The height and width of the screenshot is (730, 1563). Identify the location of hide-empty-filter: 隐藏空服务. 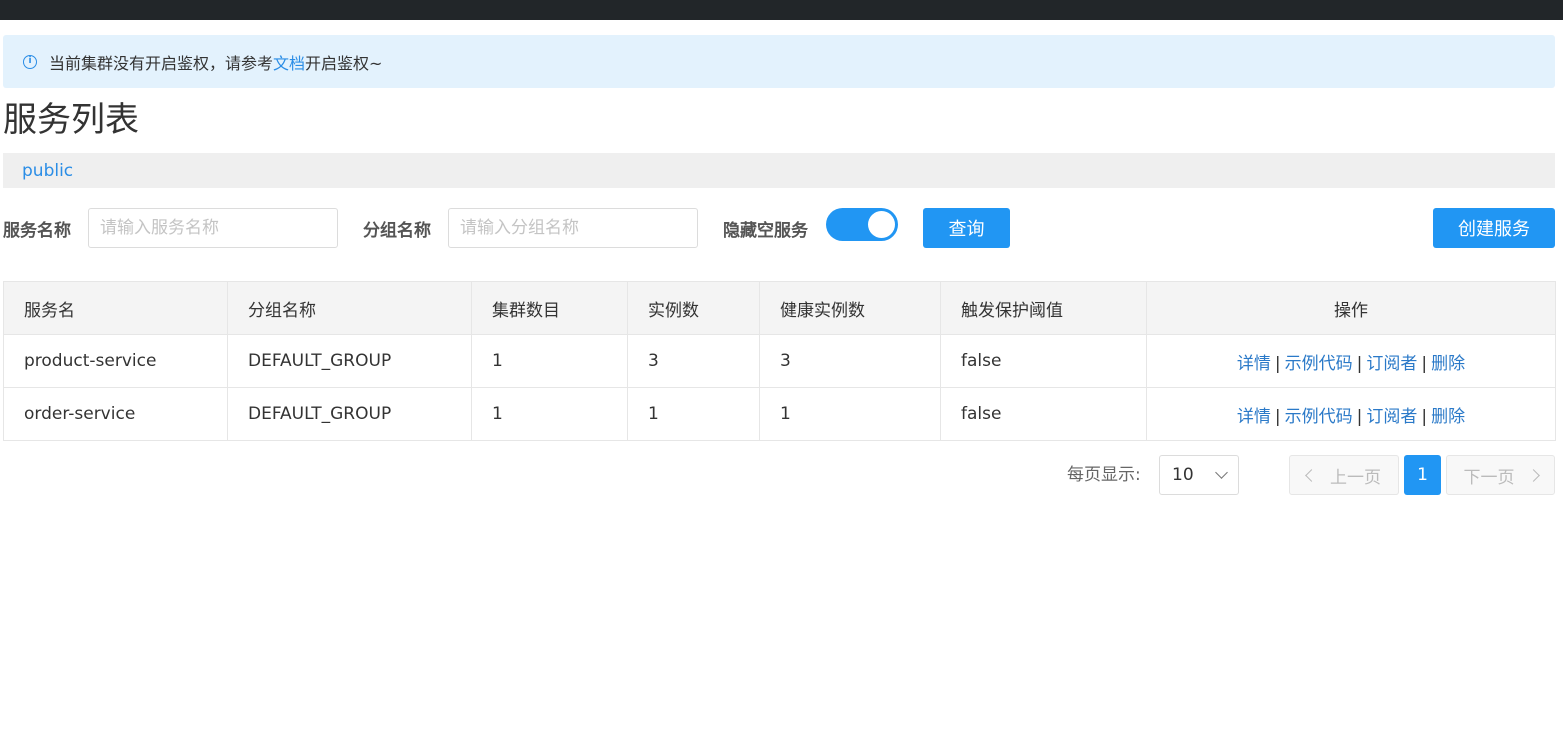
(765, 228).